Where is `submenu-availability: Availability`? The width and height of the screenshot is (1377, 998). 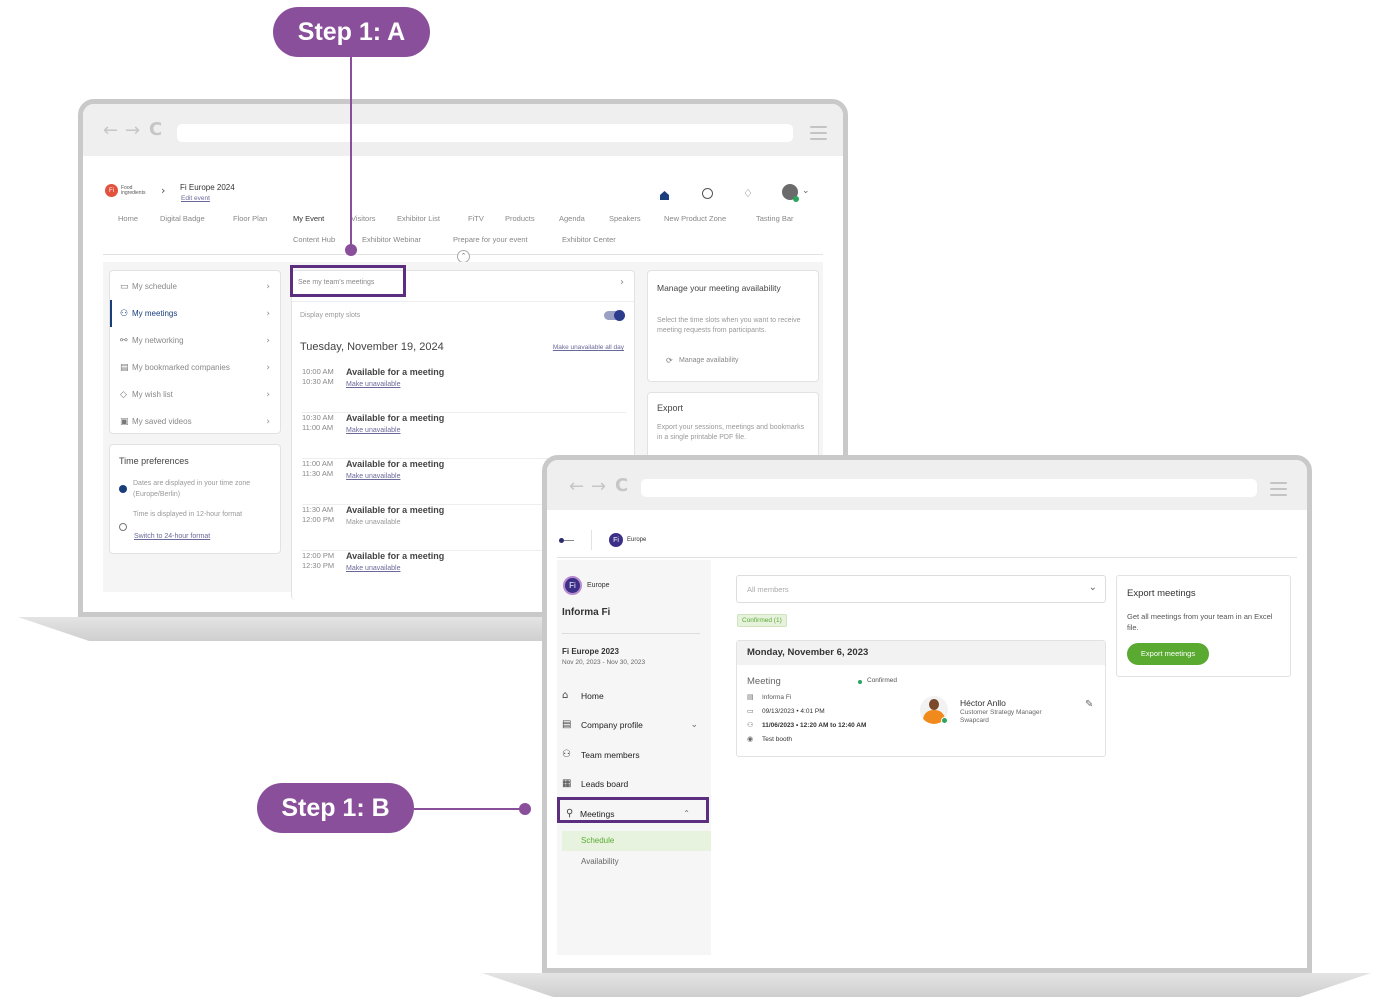 submenu-availability: Availability is located at coordinates (600, 861).